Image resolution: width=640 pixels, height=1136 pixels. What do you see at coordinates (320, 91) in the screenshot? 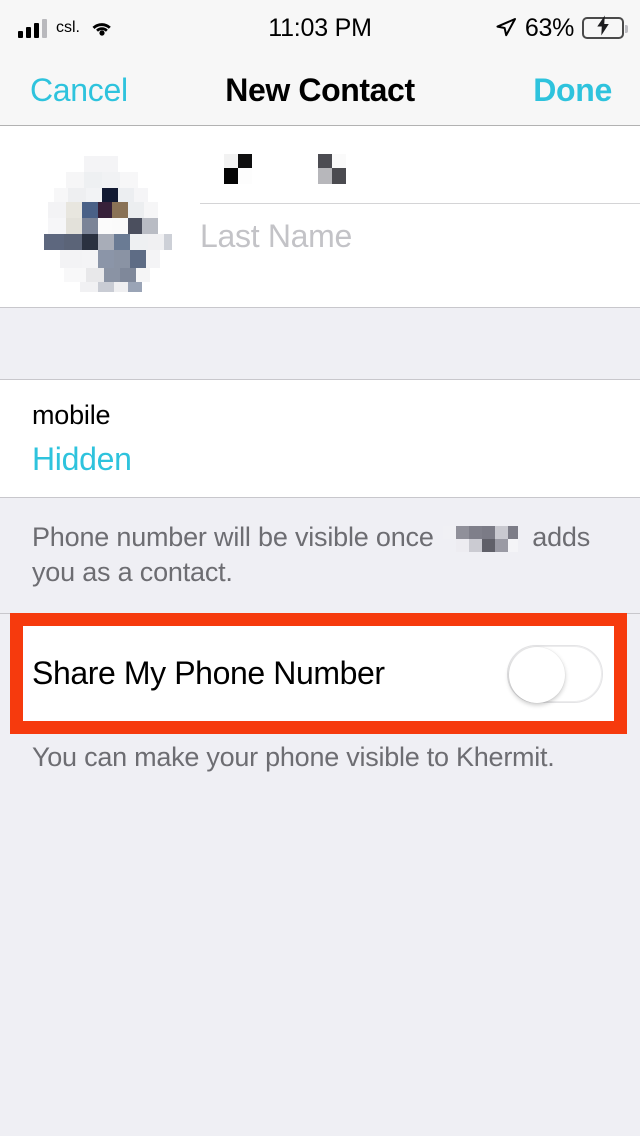
I see `navigation-bar: Cancel New Contact Done` at bounding box center [320, 91].